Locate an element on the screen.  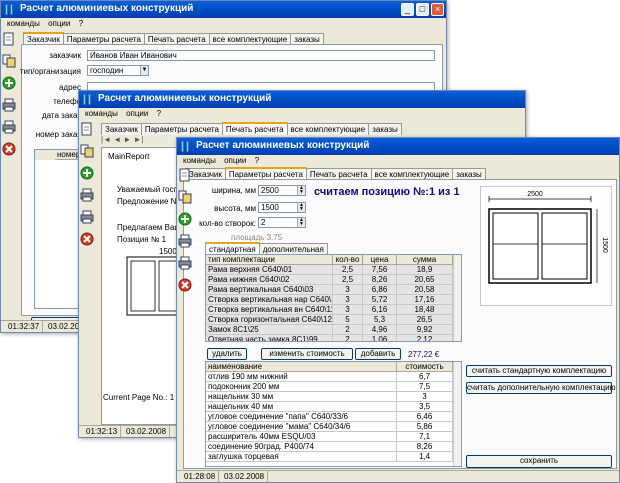
report-line-1: Уважаемый госп is located at coordinates (147, 189).